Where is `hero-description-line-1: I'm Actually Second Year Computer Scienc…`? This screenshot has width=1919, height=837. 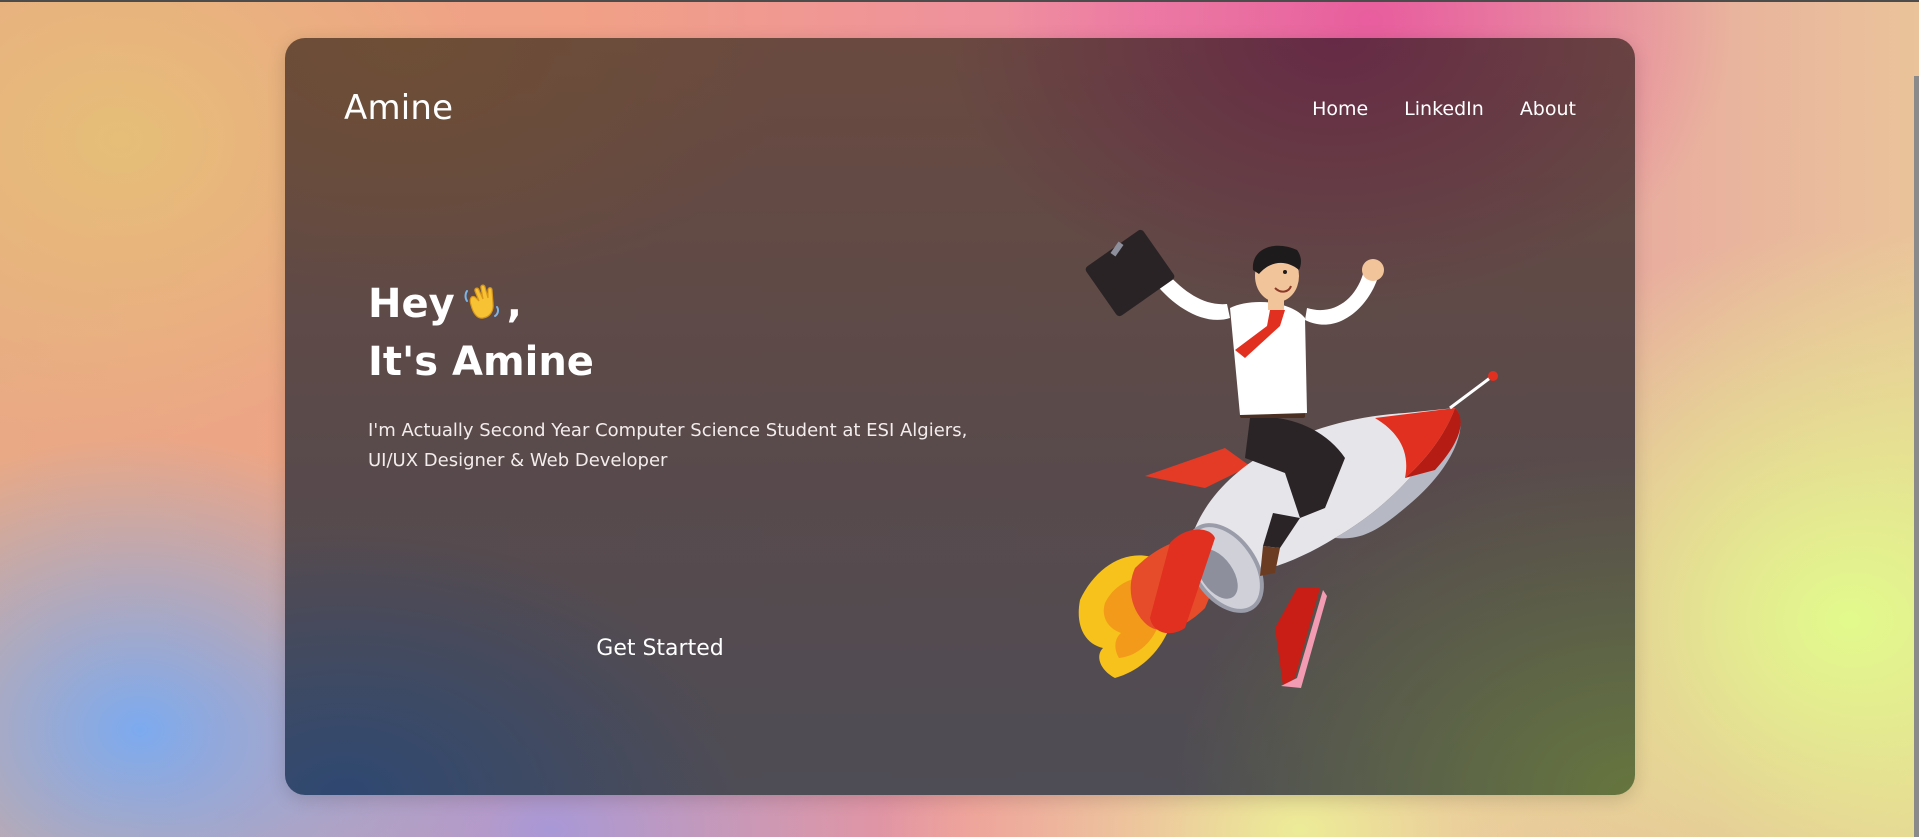
hero-description-line-1: I'm Actually Second Year Computer Scienc… is located at coordinates (668, 430).